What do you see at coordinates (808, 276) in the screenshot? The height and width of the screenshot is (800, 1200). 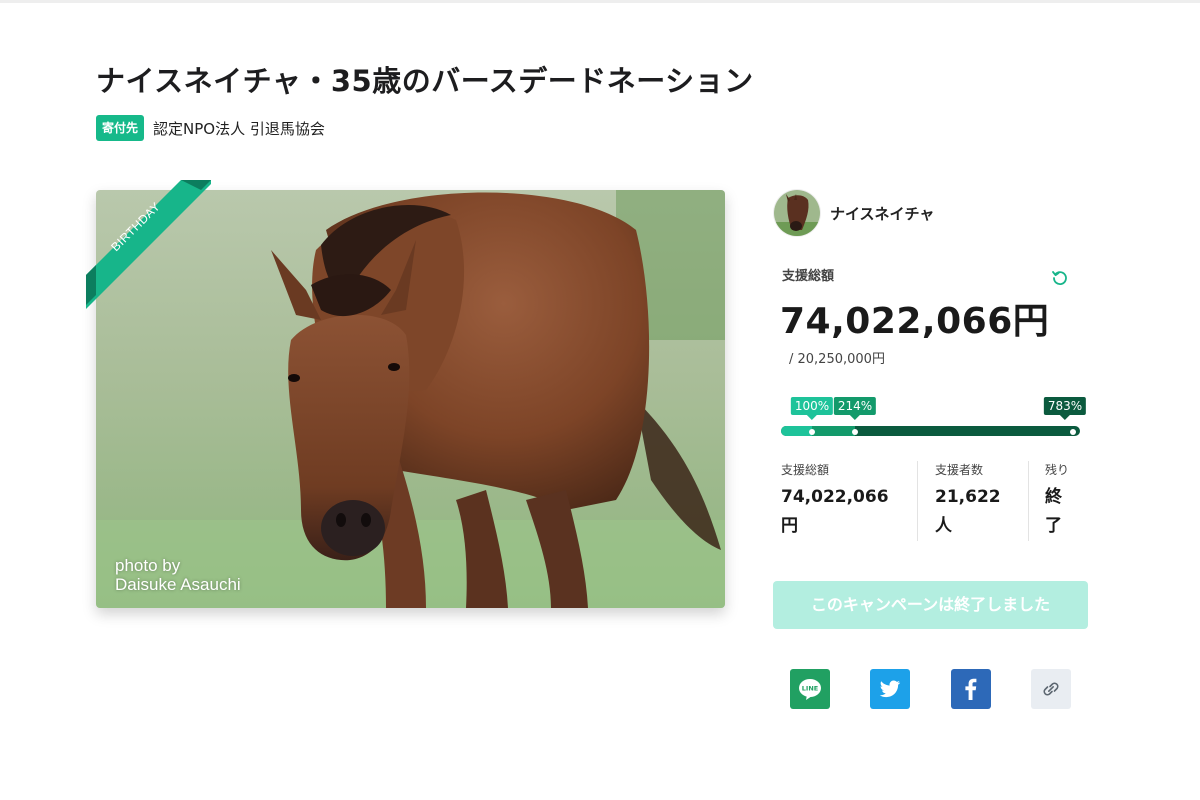 I see `total-support-label: 支援総額` at bounding box center [808, 276].